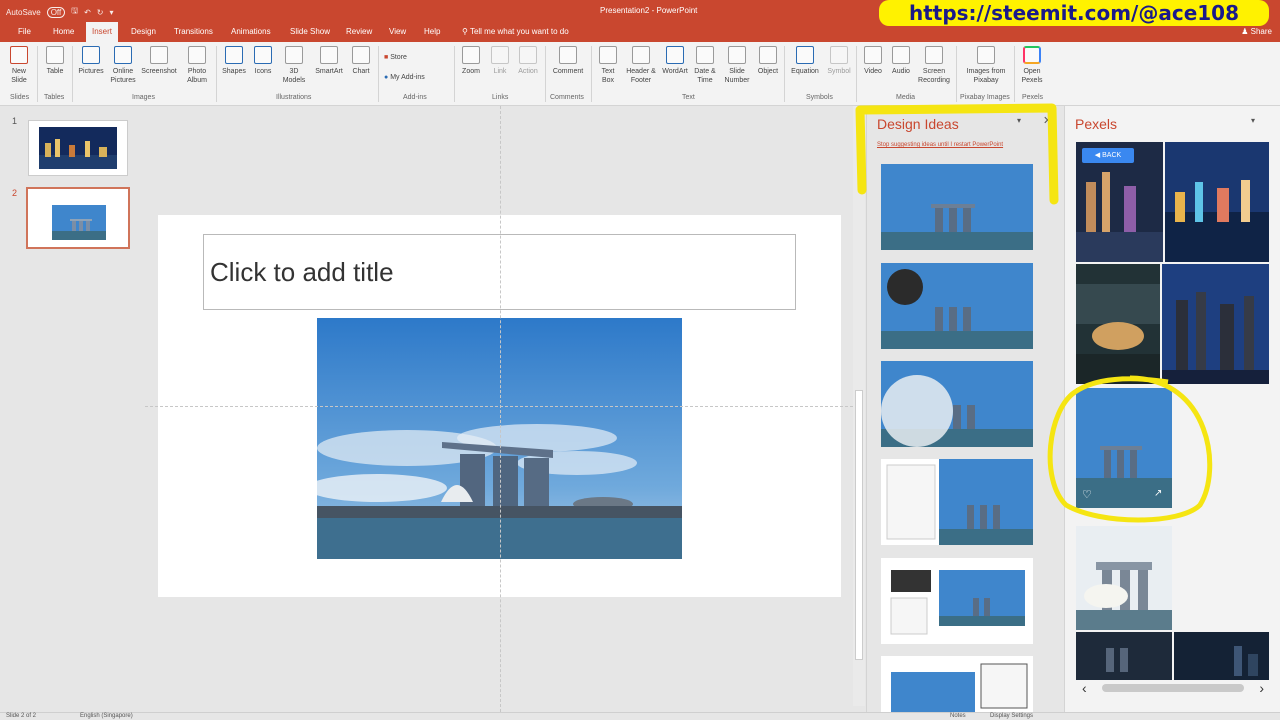 This screenshot has height=720, width=1280. Describe the element at coordinates (1158, 493) in the screenshot. I see `open-external-icon: ↗` at that location.